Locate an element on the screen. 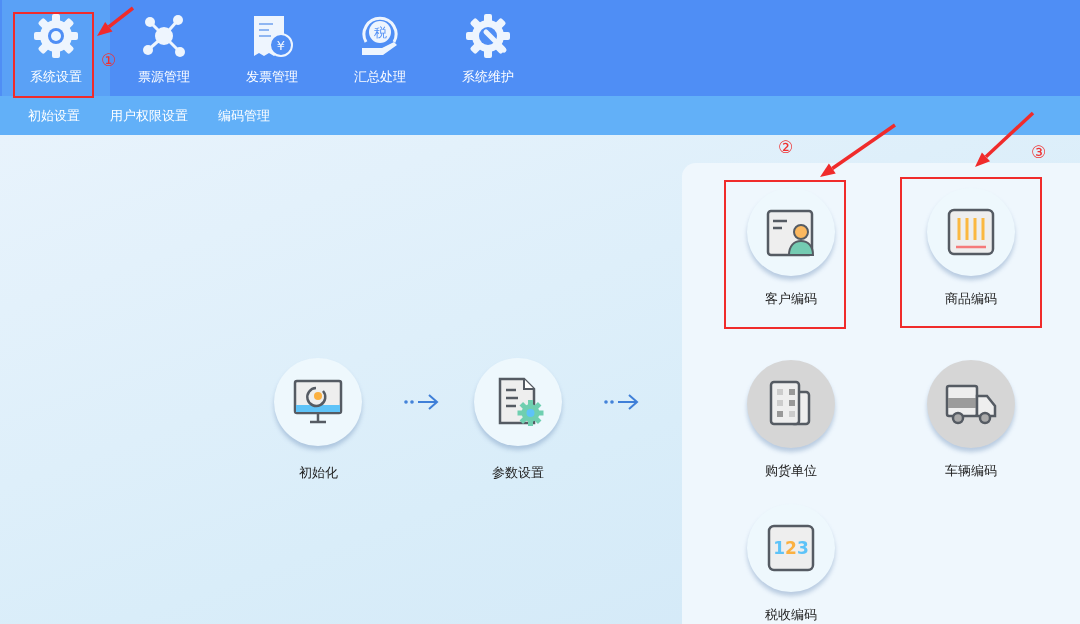  nav-tab-label: 系统设置 is located at coordinates (56, 77).